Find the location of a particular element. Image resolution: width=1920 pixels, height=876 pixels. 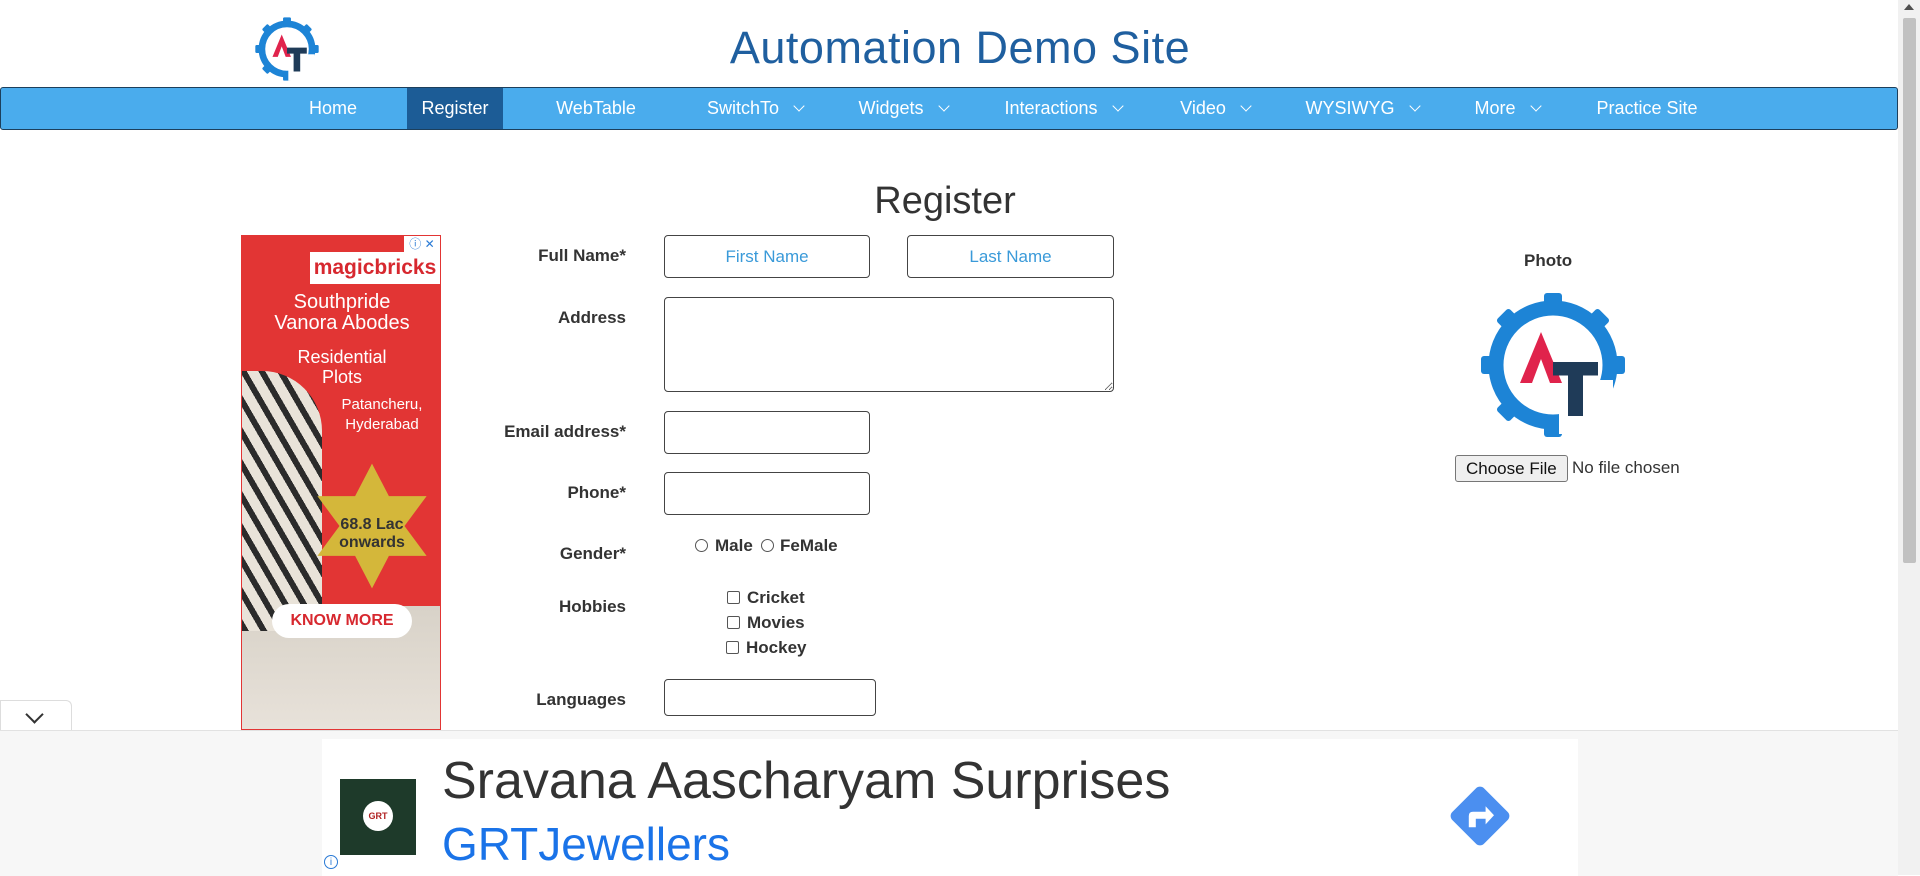

nav-register-label: Register is located at coordinates (455, 108).